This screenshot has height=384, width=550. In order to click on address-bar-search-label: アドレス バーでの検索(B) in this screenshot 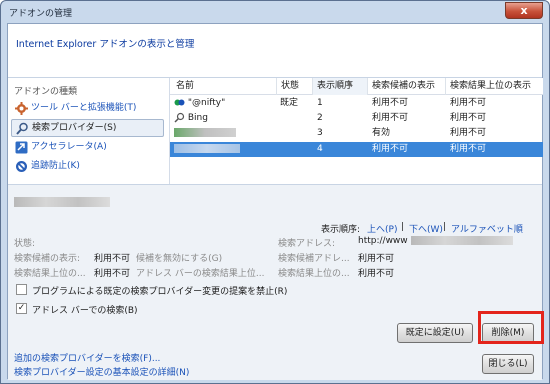, I will do `click(85, 309)`.